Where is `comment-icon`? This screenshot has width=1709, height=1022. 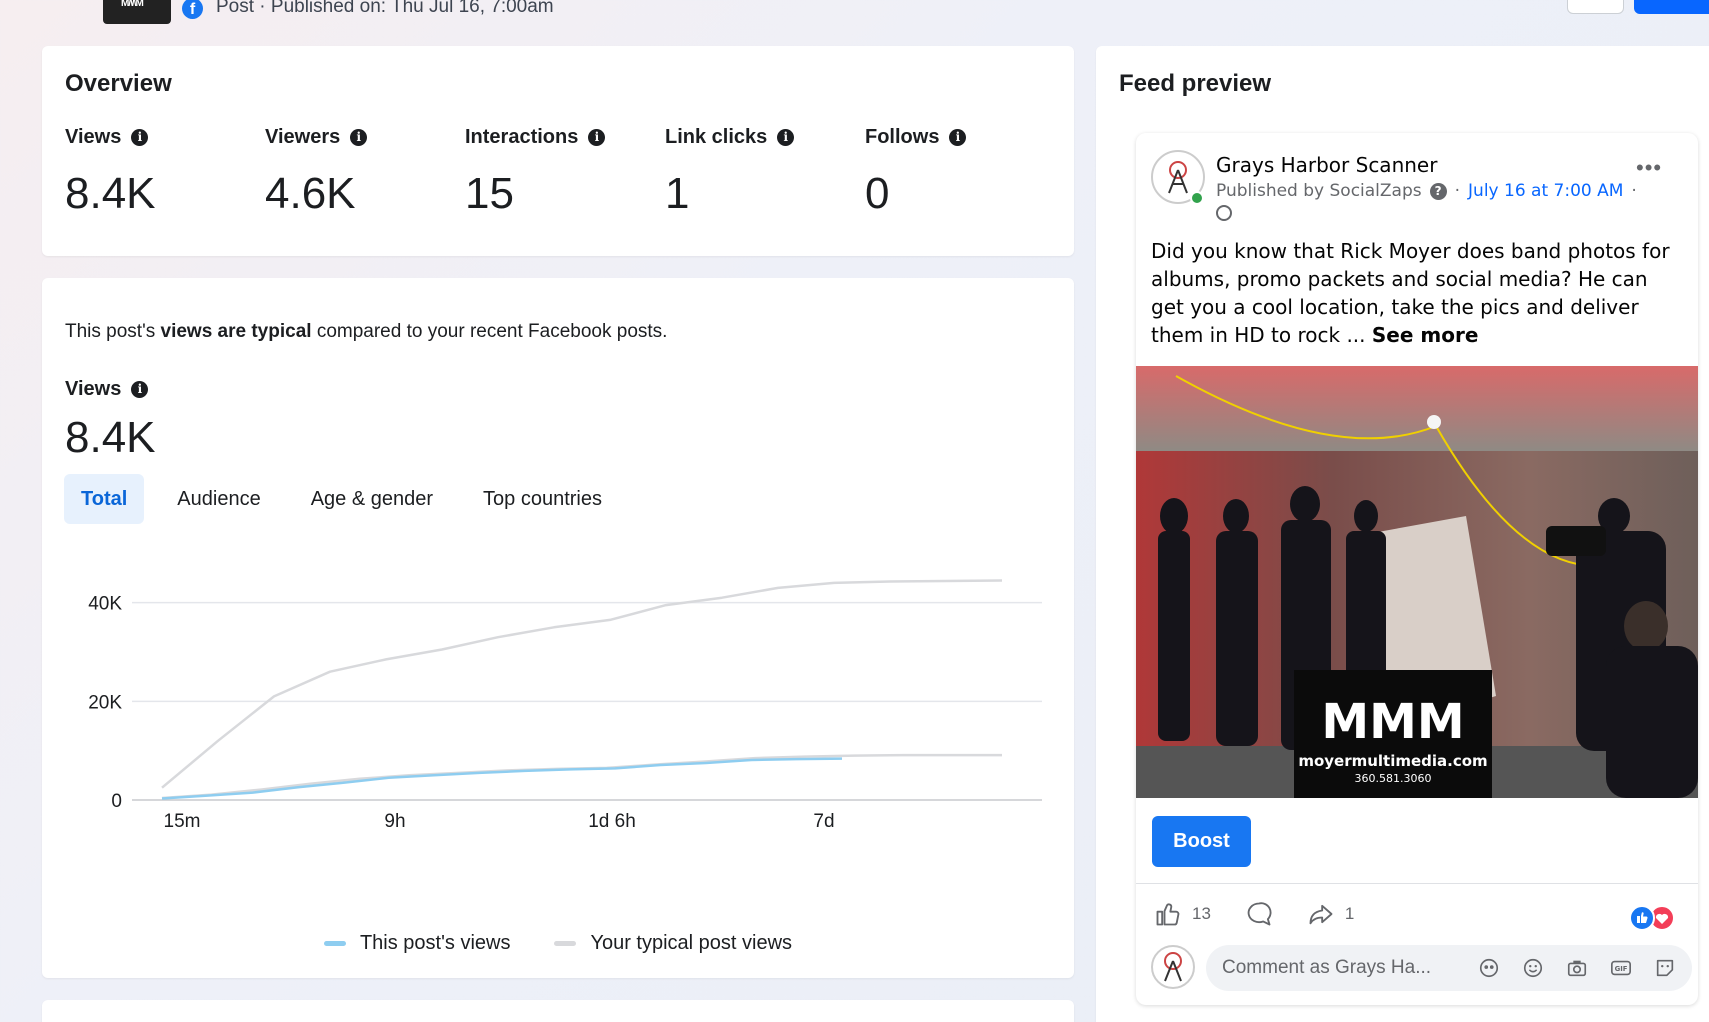 comment-icon is located at coordinates (1259, 914).